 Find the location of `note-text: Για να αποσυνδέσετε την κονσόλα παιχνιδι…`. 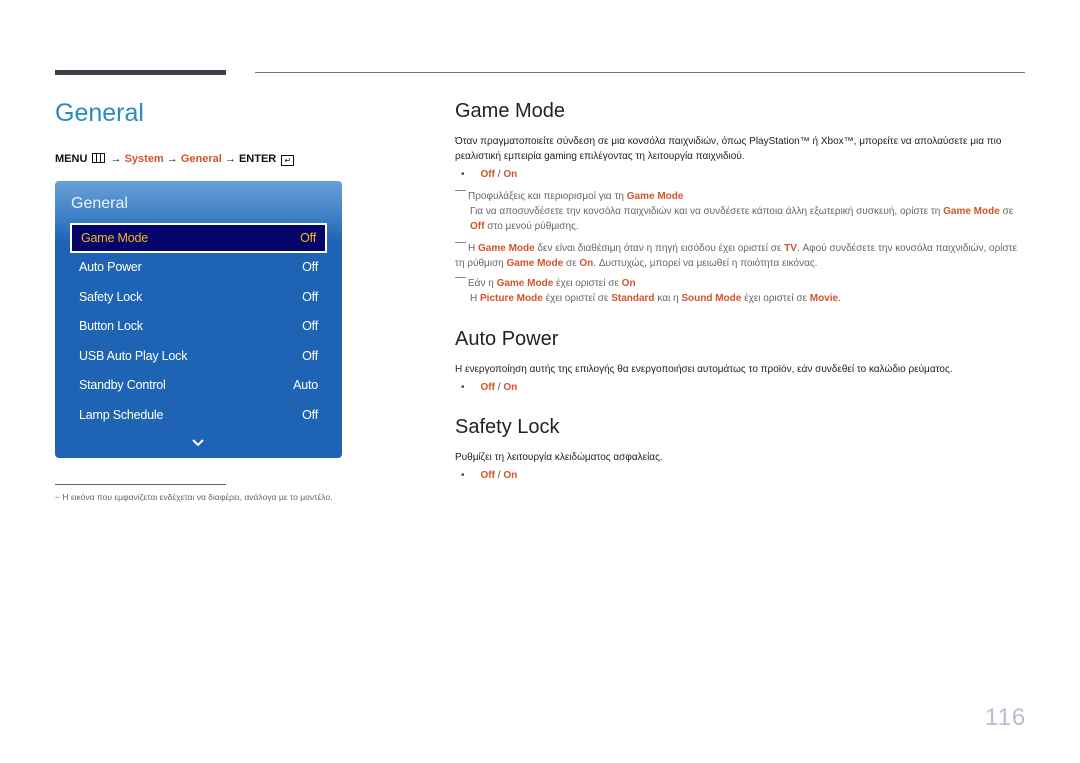

note-text: Για να αποσυνδέσετε την κονσόλα παιχνιδι… is located at coordinates (707, 211).